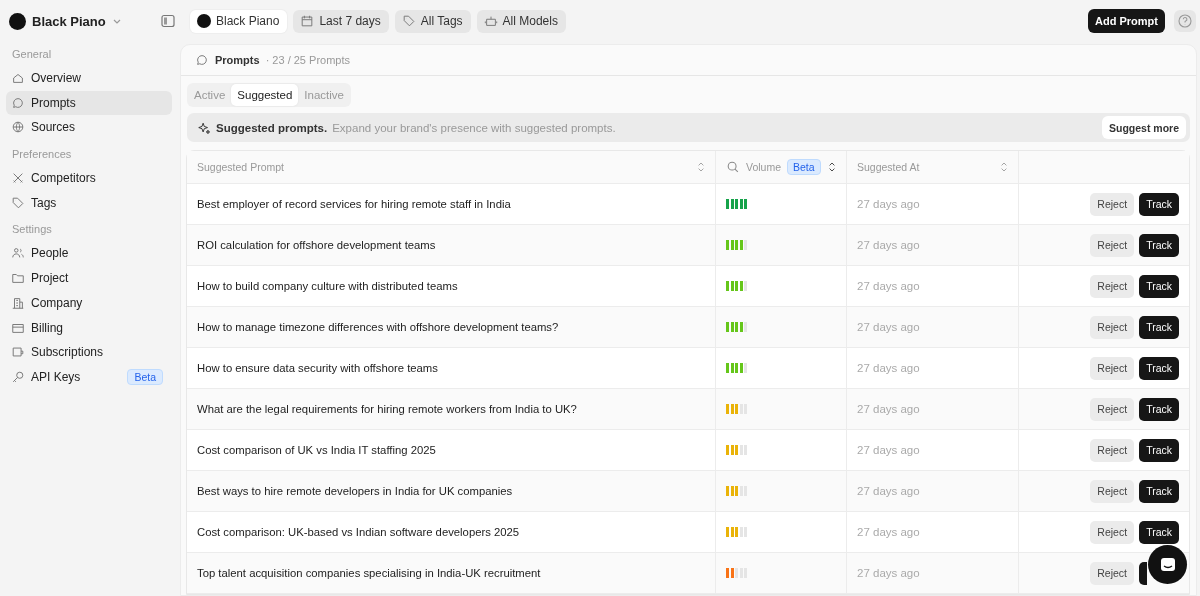  Describe the element at coordinates (18, 352) in the screenshot. I see `wallet-icon` at that location.